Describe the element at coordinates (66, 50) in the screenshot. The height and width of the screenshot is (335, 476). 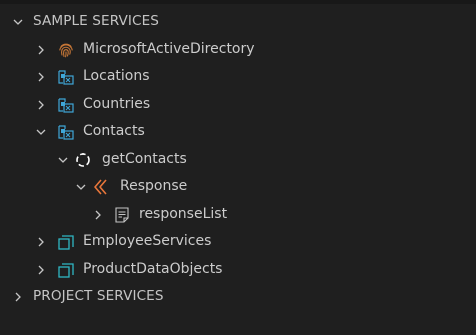
I see `fingerprint-icon` at that location.